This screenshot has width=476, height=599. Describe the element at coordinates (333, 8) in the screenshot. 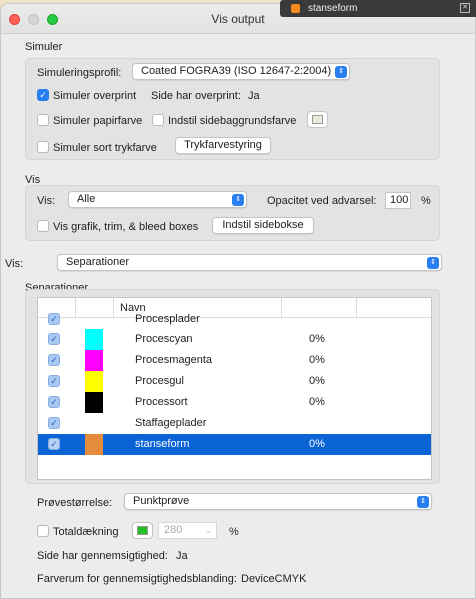

I see `separation-palette-title: stanseform` at that location.